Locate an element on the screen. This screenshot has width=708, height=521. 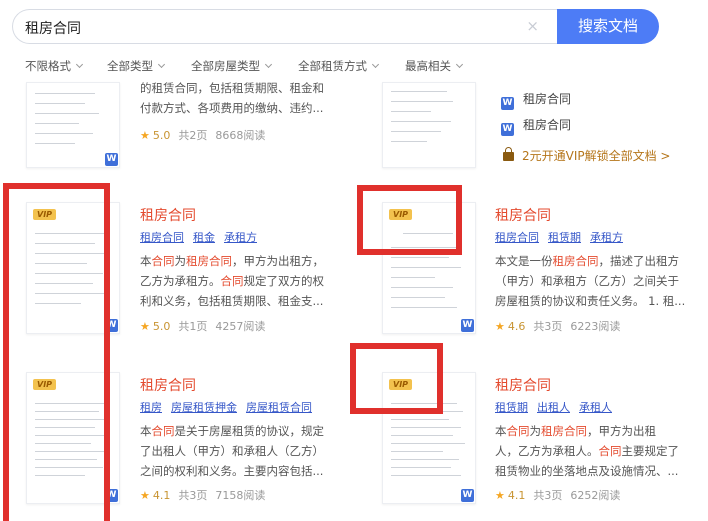
doc-meta: ★ 4.6 共3页 6223阅读 is located at coordinates (558, 326).